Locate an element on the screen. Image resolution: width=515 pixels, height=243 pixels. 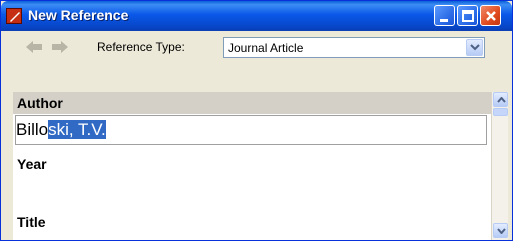
title-label: Title is located at coordinates (31, 222).